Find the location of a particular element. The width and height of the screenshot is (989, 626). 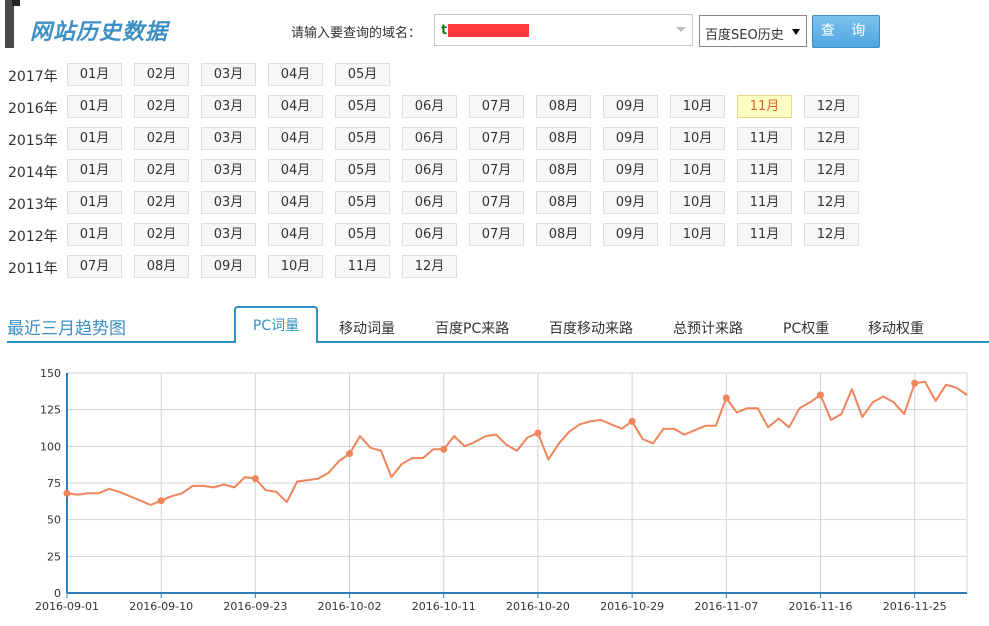

tab-pc-keywords: PC词量 is located at coordinates (276, 324).